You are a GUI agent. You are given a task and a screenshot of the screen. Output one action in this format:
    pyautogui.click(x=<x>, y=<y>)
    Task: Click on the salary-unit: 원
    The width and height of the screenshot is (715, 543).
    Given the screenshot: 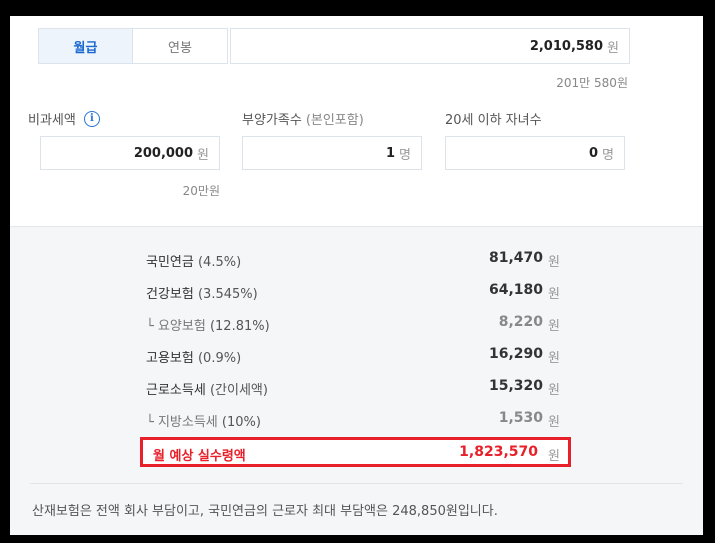 What is the action you would take?
    pyautogui.click(x=613, y=48)
    